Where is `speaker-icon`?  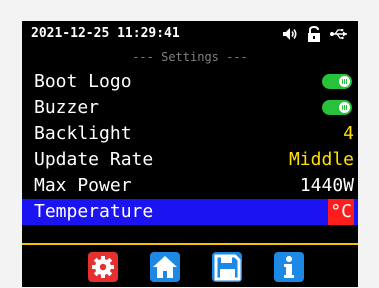
speaker-icon is located at coordinates (290, 34).